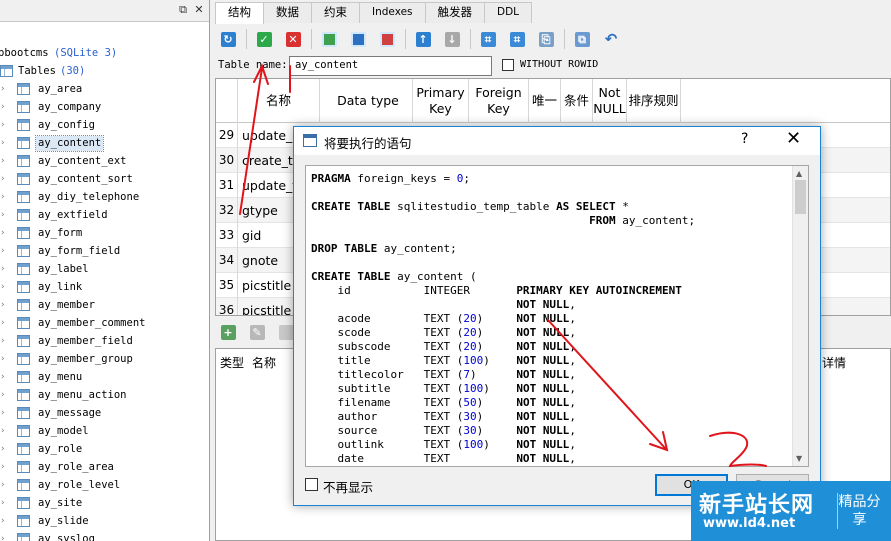 This screenshot has height=541, width=891. I want to click on arrow-down-icon: ↓, so click(452, 39).